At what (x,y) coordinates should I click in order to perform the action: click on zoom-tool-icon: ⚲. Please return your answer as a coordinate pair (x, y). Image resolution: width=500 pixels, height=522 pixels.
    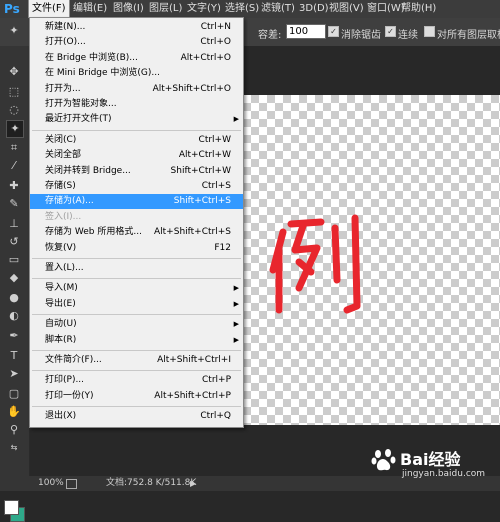
    Looking at the image, I should click on (14, 430).